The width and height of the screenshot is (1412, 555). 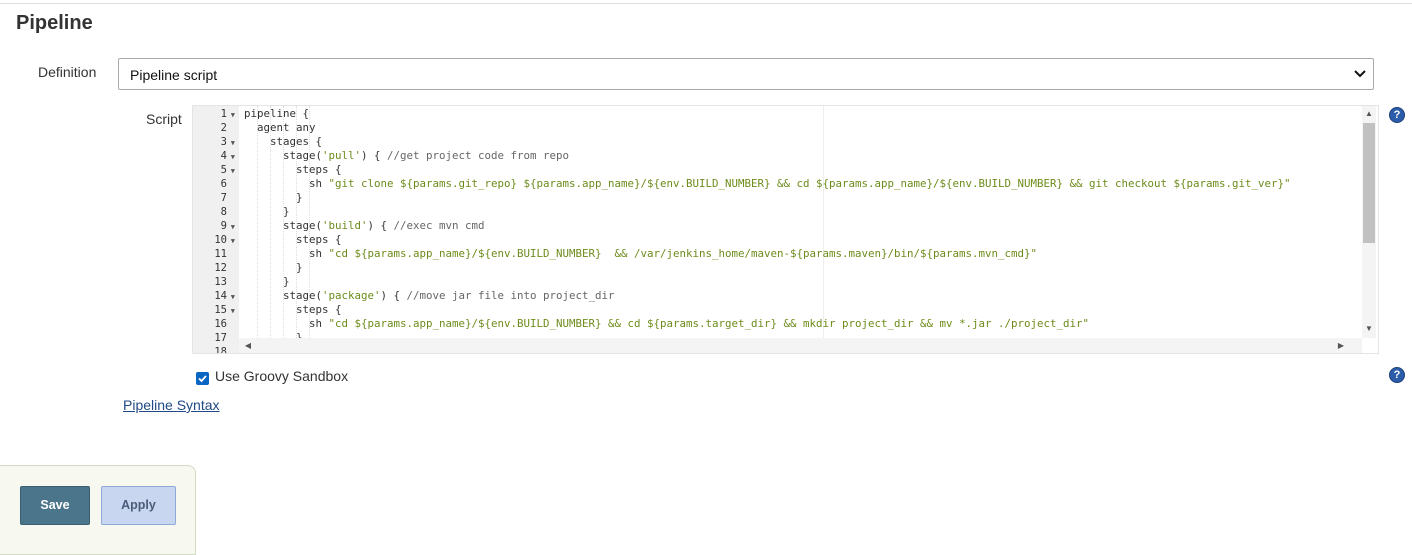 What do you see at coordinates (220, 282) in the screenshot?
I see `line-number-text: 13` at bounding box center [220, 282].